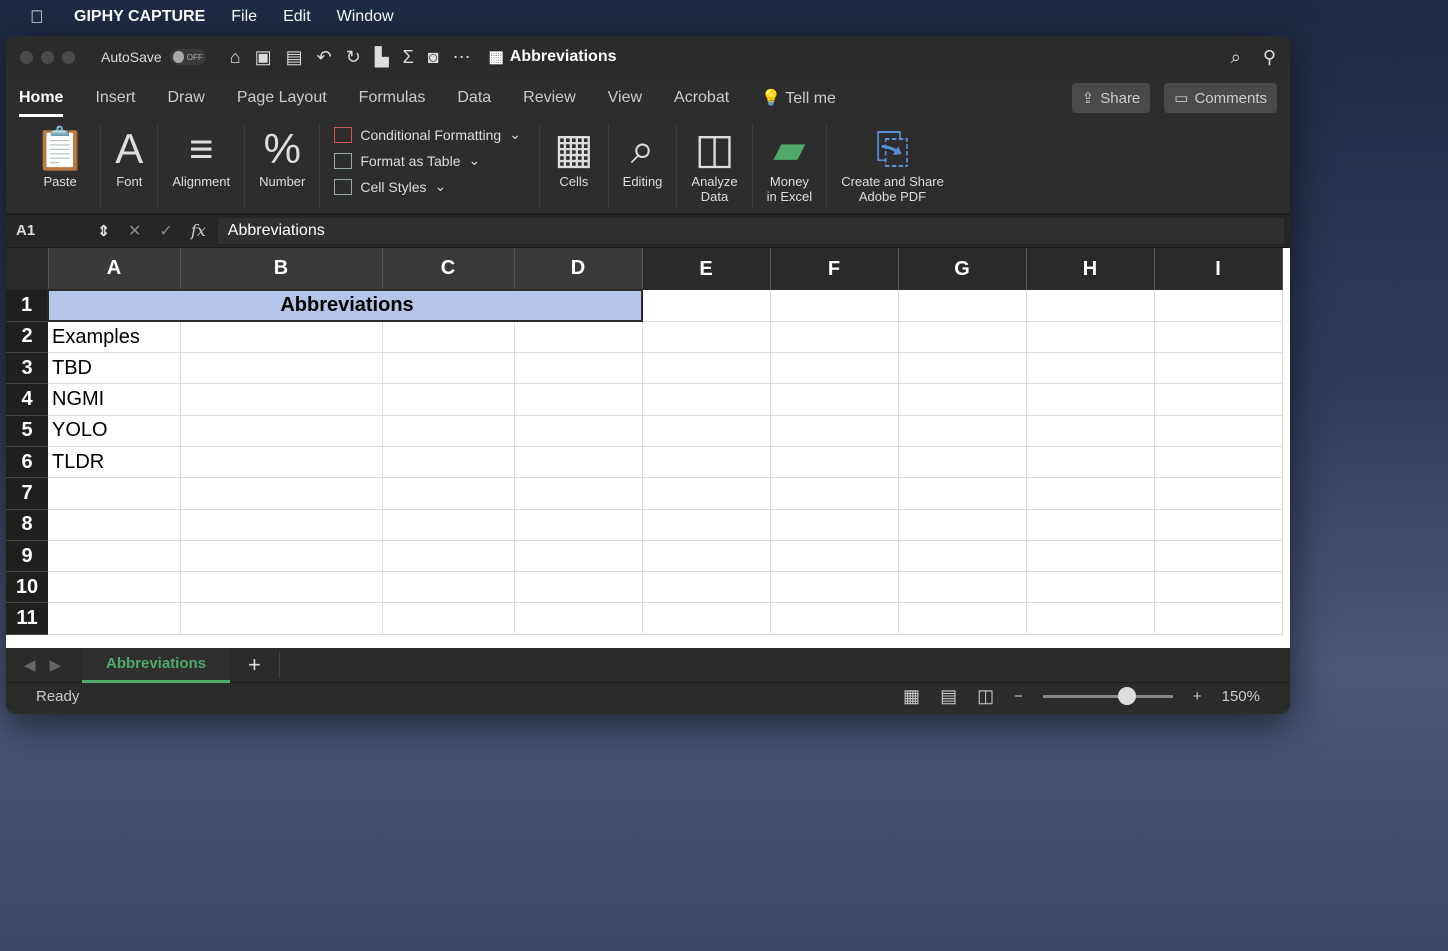 The image size is (1448, 951). What do you see at coordinates (187, 57) in the screenshot?
I see `autosave-toggle: OFF` at bounding box center [187, 57].